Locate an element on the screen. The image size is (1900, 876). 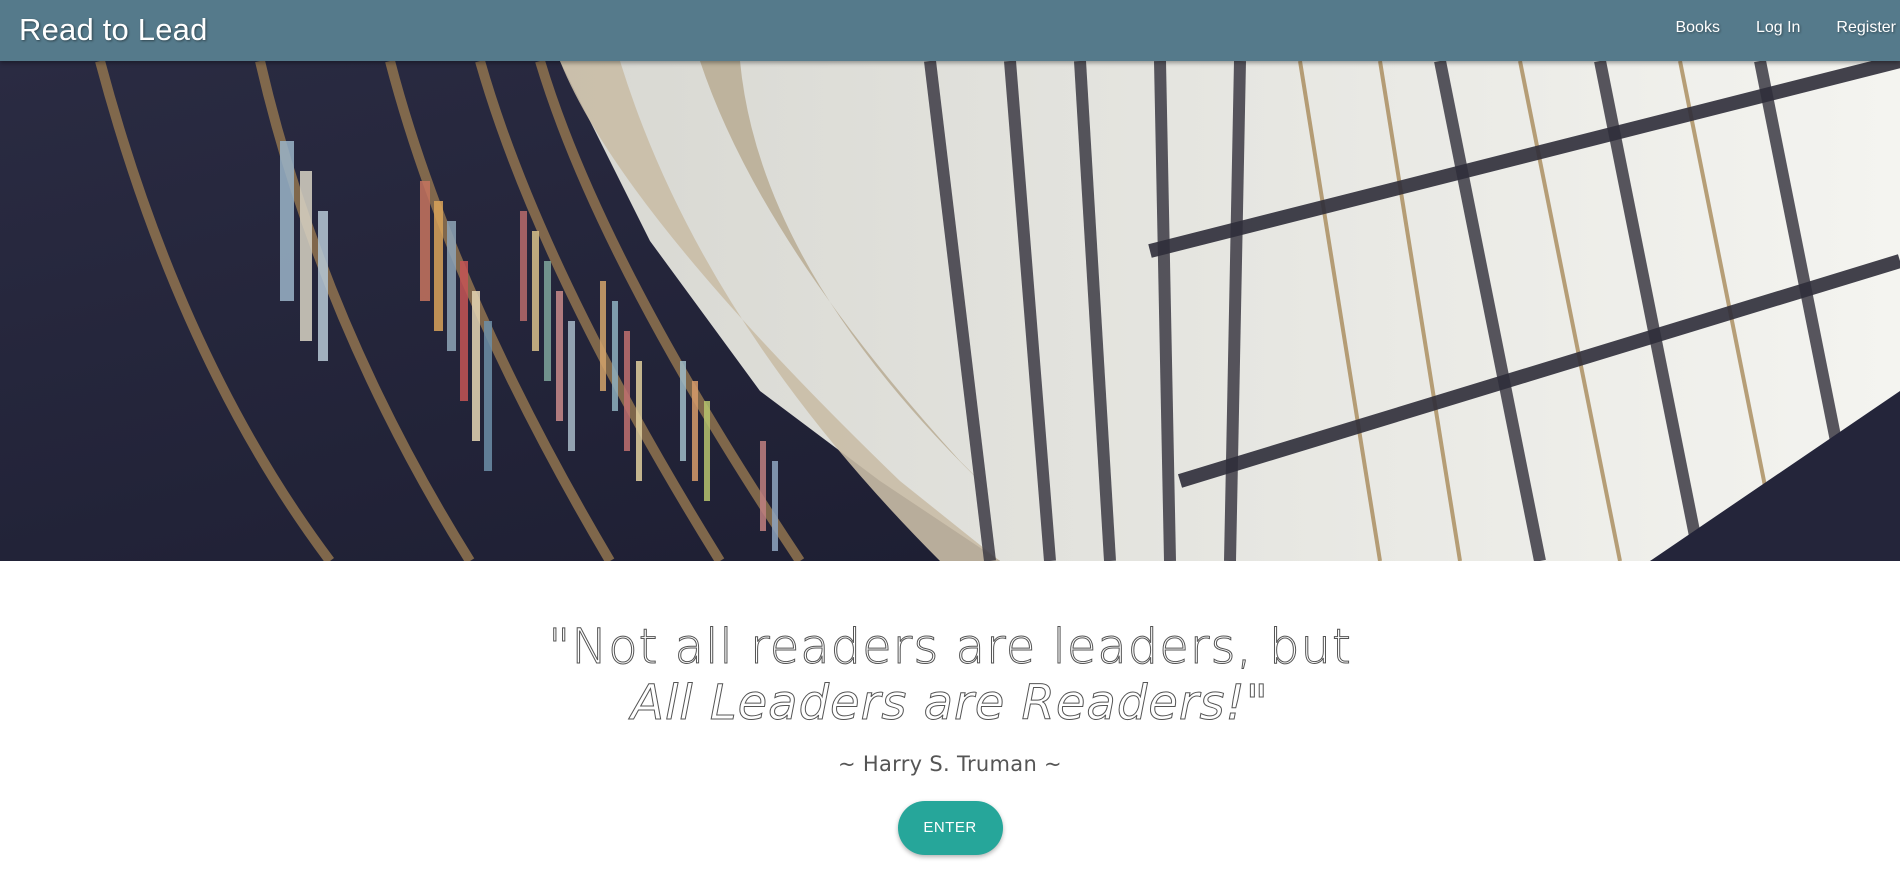
nav-link-books: Books is located at coordinates (1697, 28).